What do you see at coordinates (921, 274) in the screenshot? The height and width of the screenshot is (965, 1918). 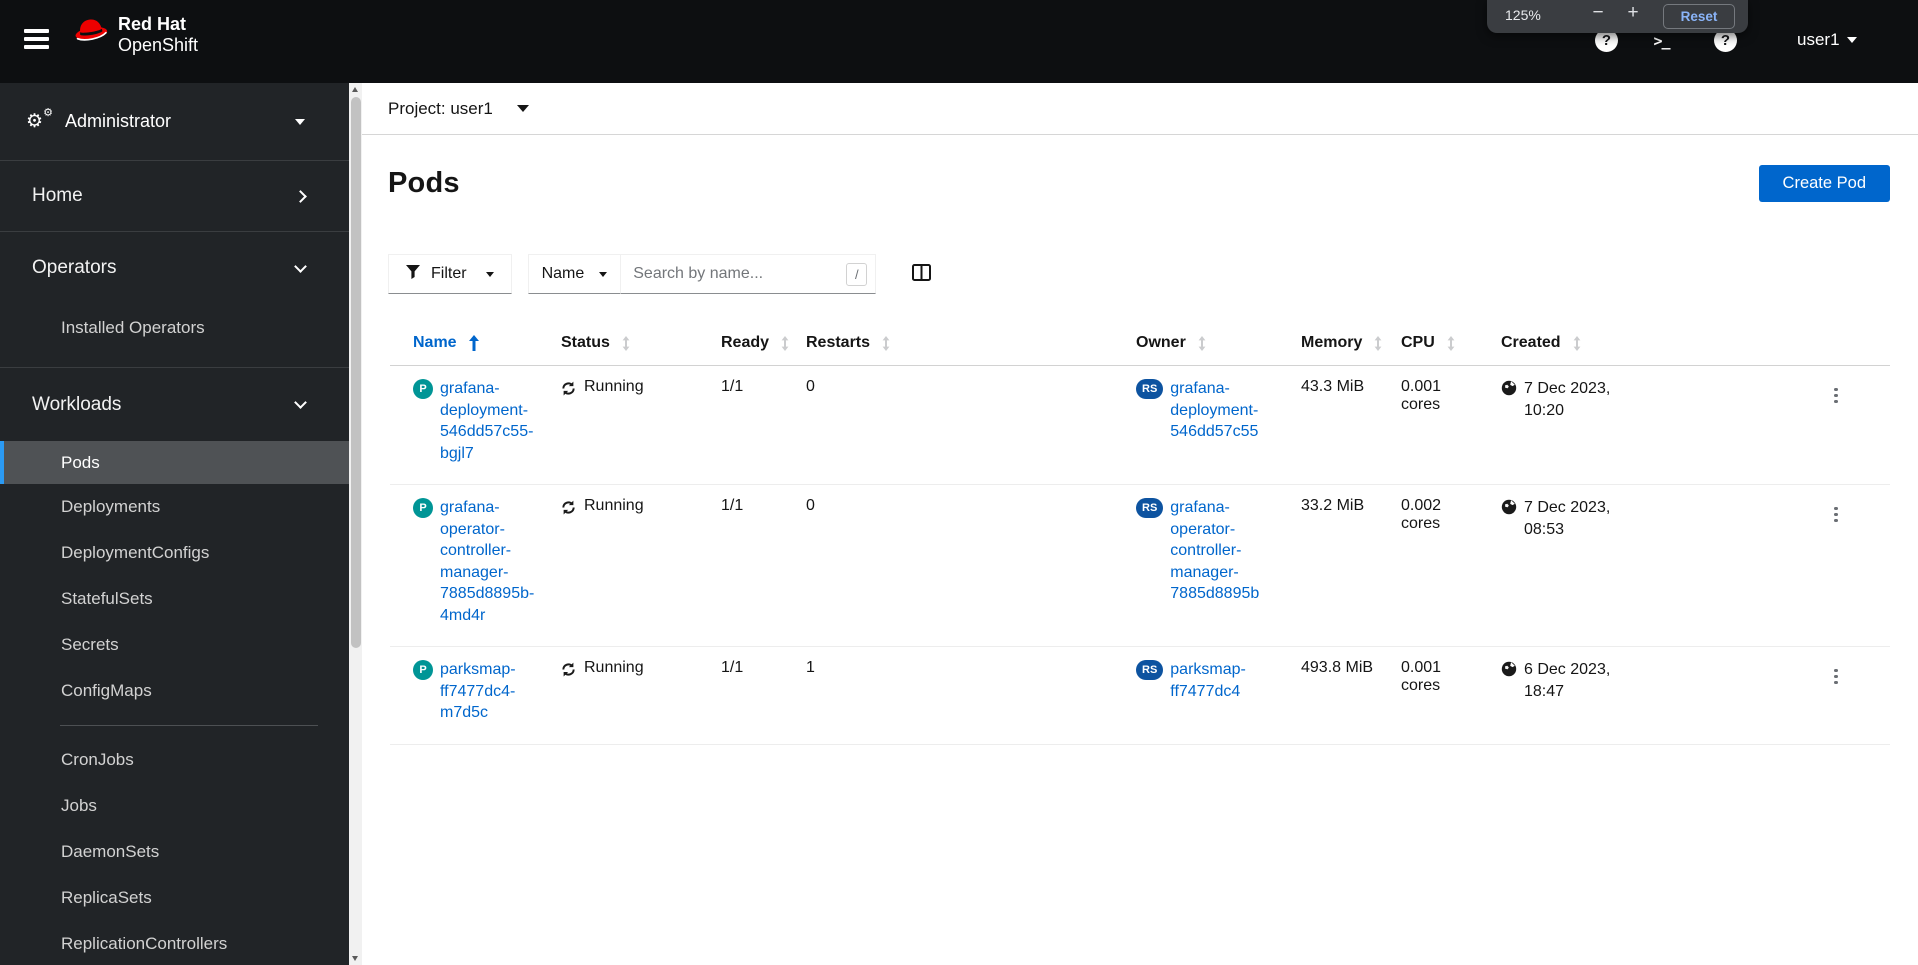 I see `manage-columns-button` at bounding box center [921, 274].